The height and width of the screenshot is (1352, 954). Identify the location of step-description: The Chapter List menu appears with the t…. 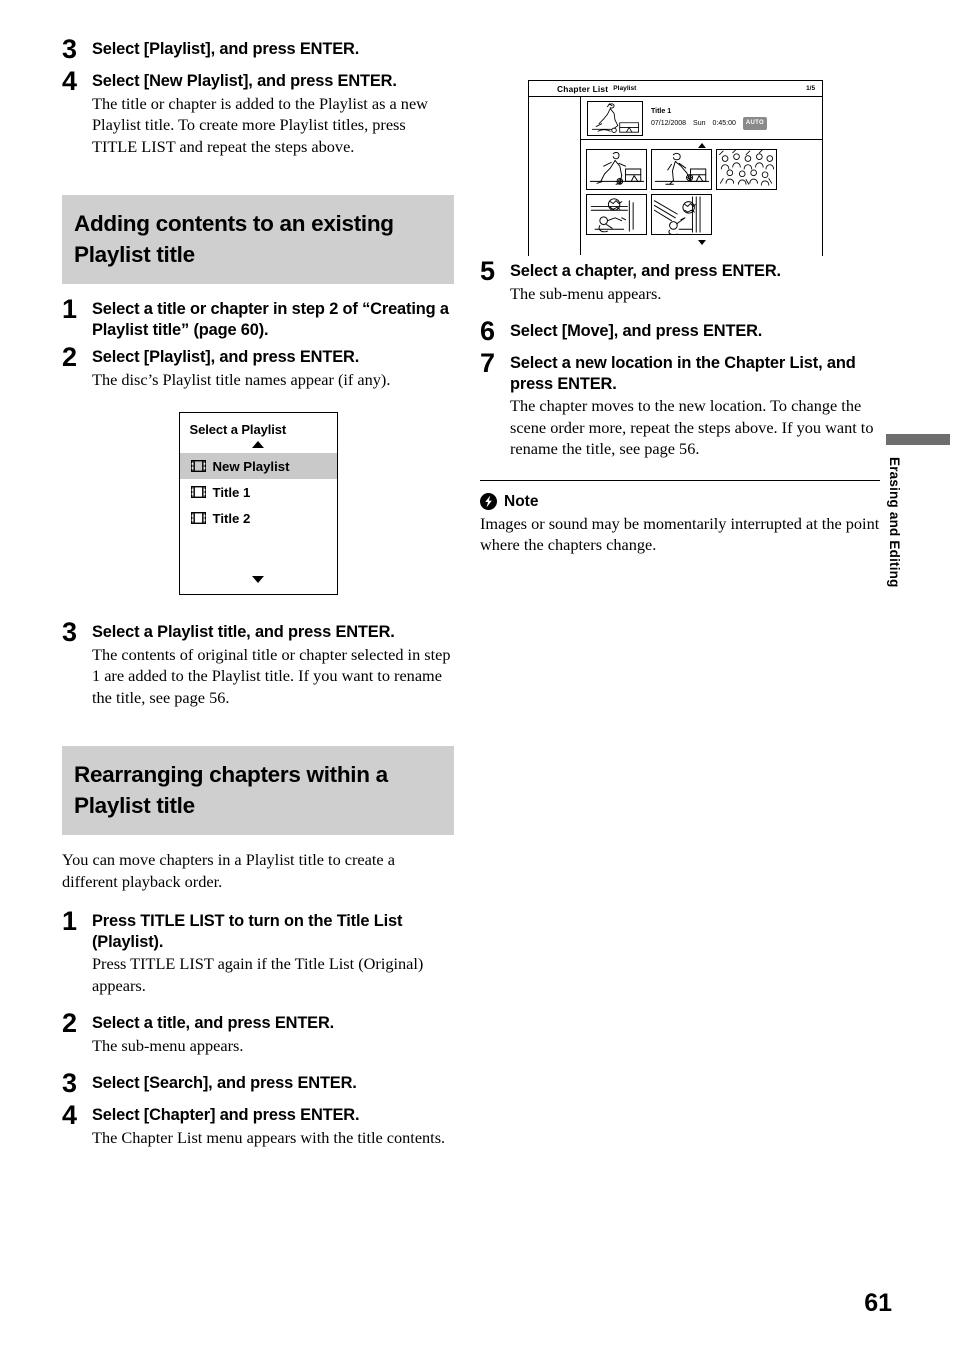
(269, 1137).